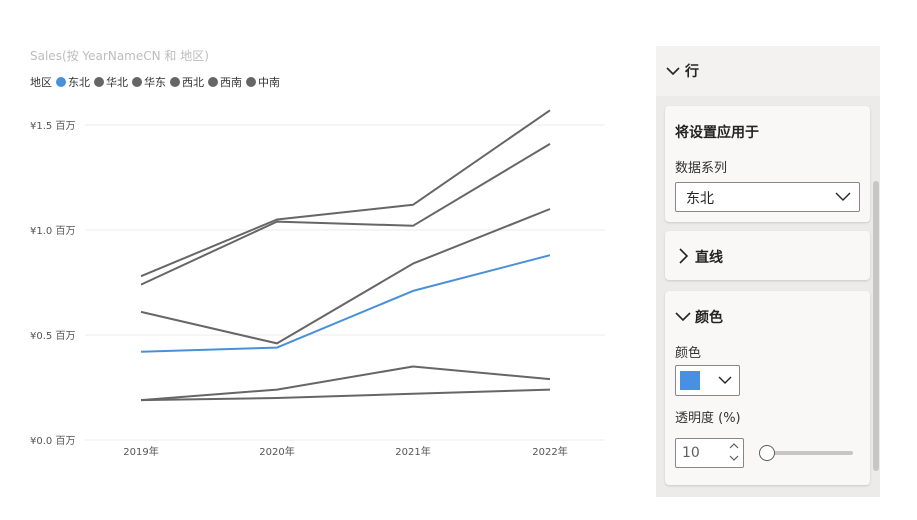  What do you see at coordinates (140, 451) in the screenshot?
I see `x-tick-label: 2019年` at bounding box center [140, 451].